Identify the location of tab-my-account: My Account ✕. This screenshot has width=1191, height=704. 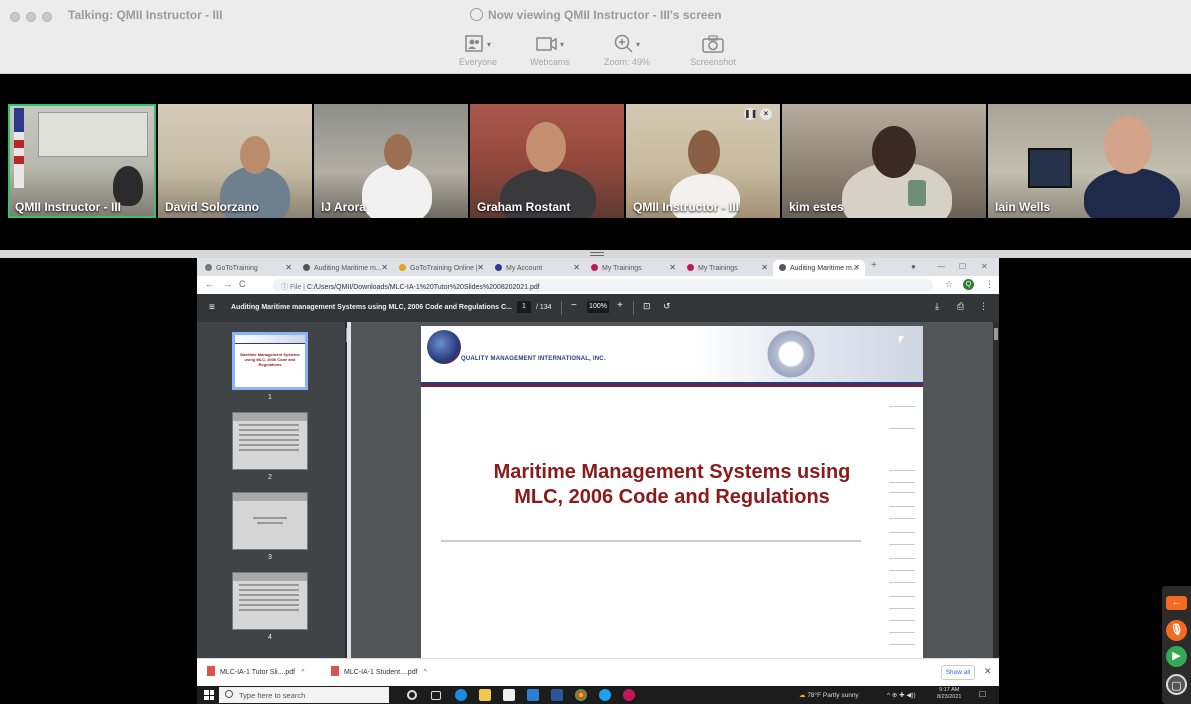
(537, 268).